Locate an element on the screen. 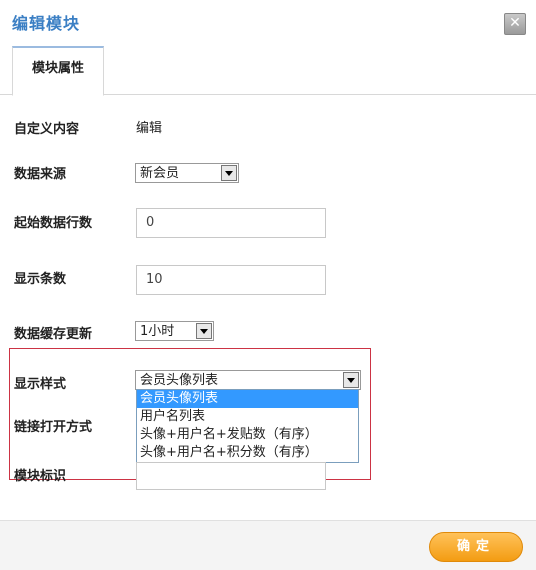 The width and height of the screenshot is (536, 570). start-row-input: 0 is located at coordinates (231, 223).